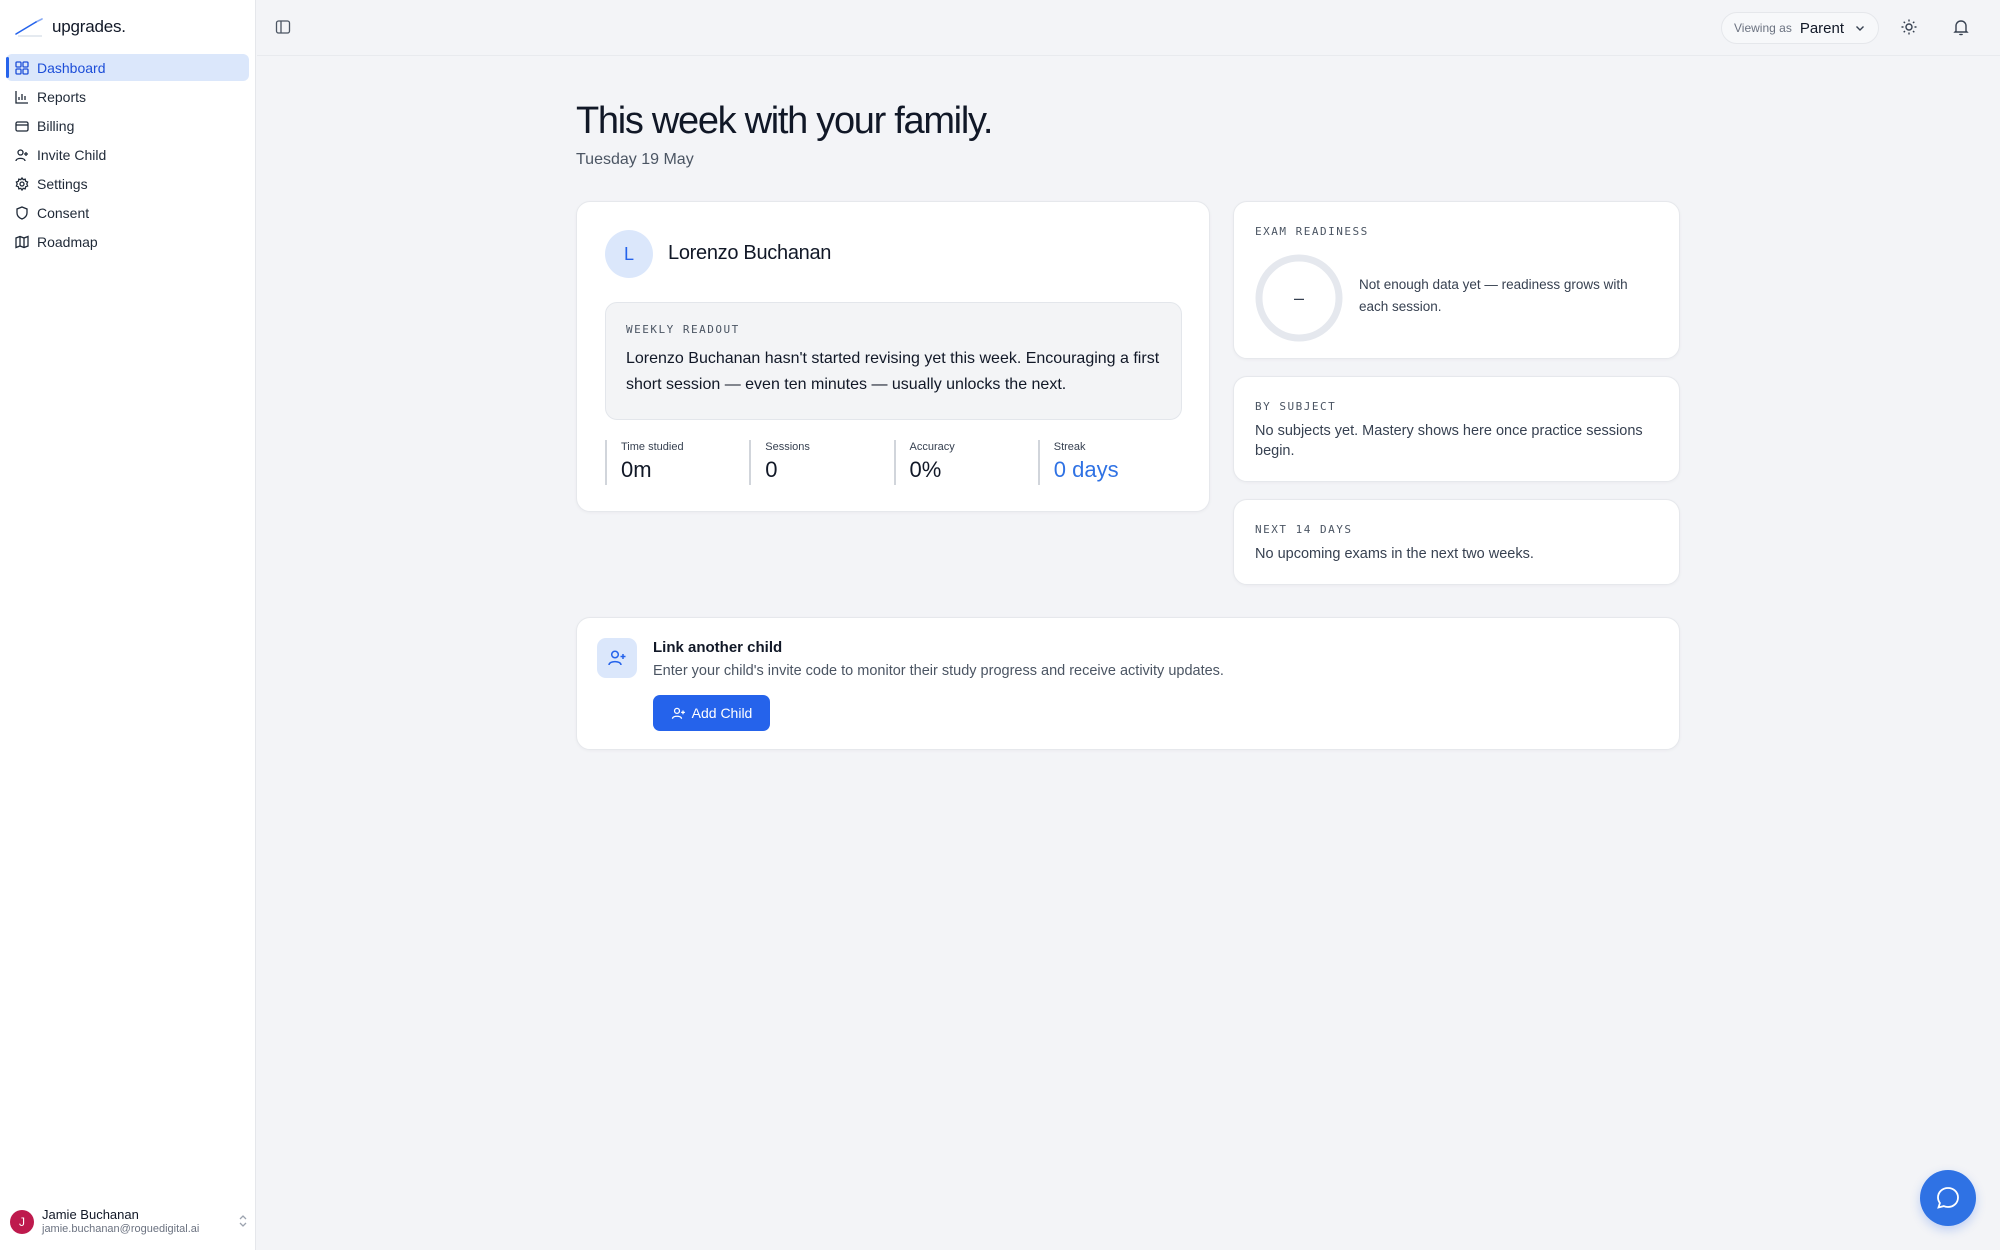 Image resolution: width=2000 pixels, height=1250 pixels. I want to click on stat-value: 0%, so click(925, 469).